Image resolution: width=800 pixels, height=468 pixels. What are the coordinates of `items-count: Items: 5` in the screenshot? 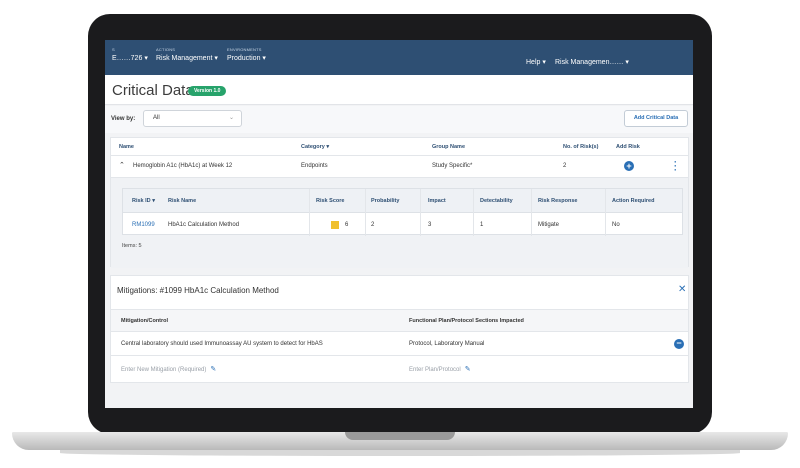 It's located at (132, 246).